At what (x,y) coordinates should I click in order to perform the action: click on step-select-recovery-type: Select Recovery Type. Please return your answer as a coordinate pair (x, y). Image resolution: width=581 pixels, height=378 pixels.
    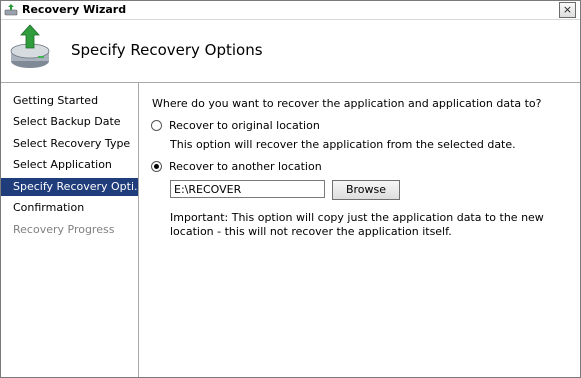
    Looking at the image, I should click on (69, 144).